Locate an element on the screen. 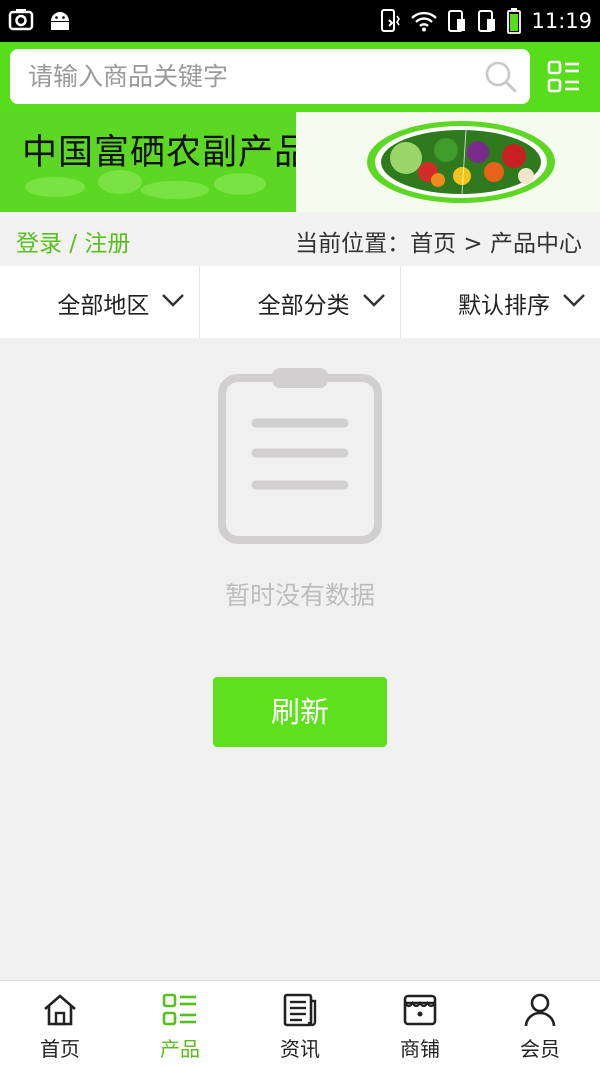  banner-image is located at coordinates (448, 162).